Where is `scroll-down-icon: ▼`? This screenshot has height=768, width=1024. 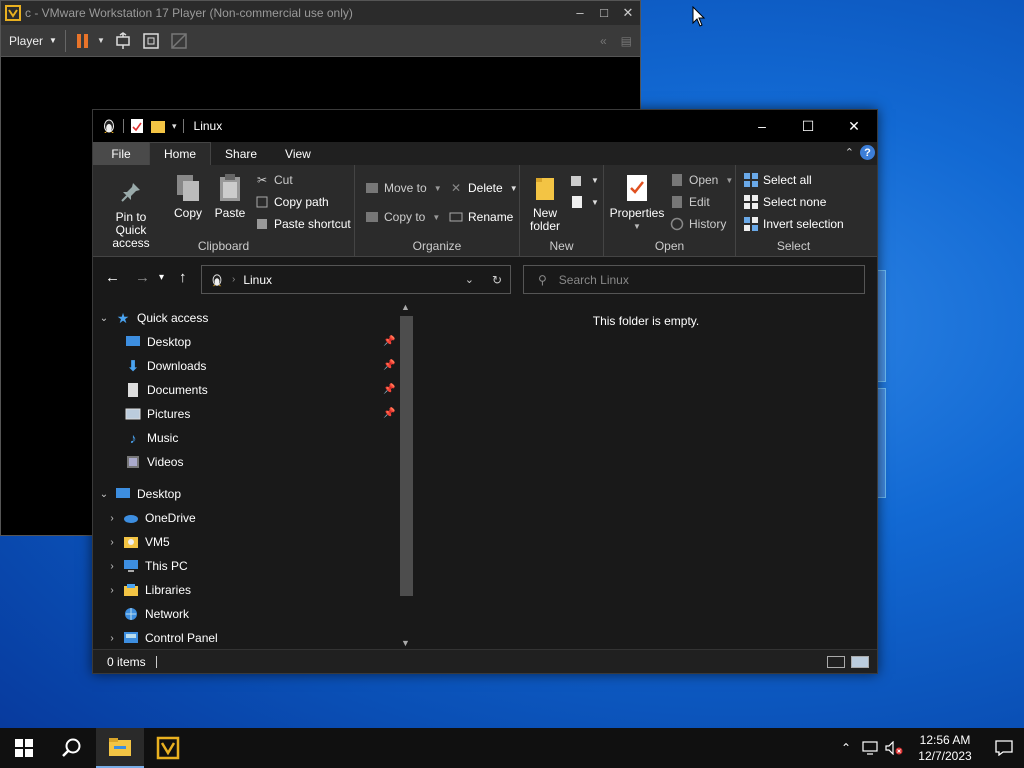
scroll-down-icon: ▼ is located at coordinates (405, 643).